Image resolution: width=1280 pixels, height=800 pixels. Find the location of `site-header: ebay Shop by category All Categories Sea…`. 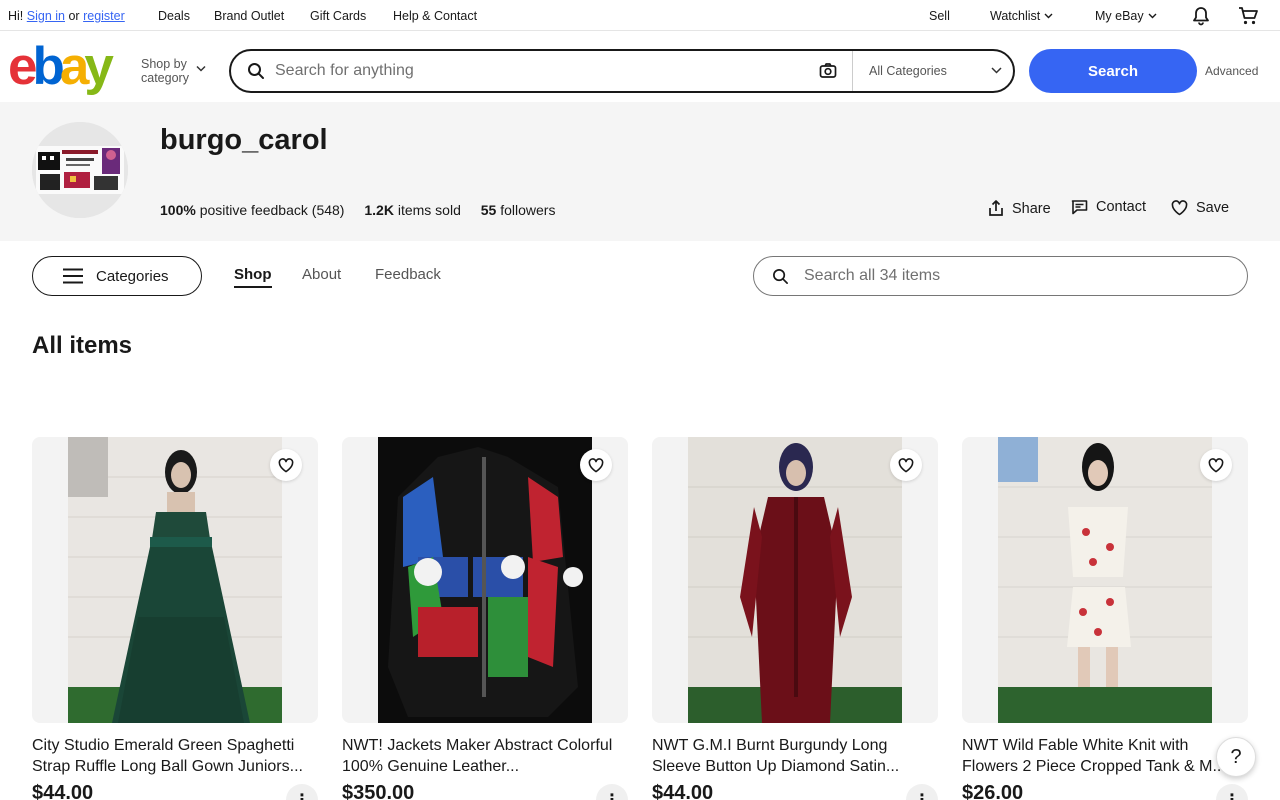

site-header: ebay Shop by category All Categories Sea… is located at coordinates (640, 66).